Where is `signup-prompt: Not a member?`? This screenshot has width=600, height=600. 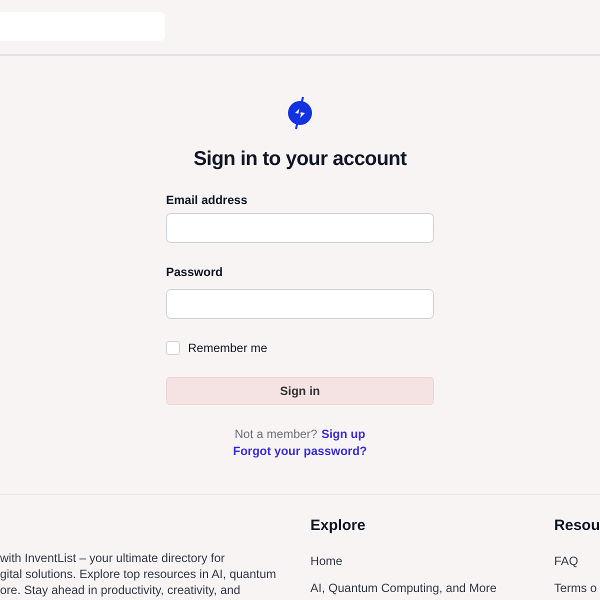 signup-prompt: Not a member? is located at coordinates (276, 434).